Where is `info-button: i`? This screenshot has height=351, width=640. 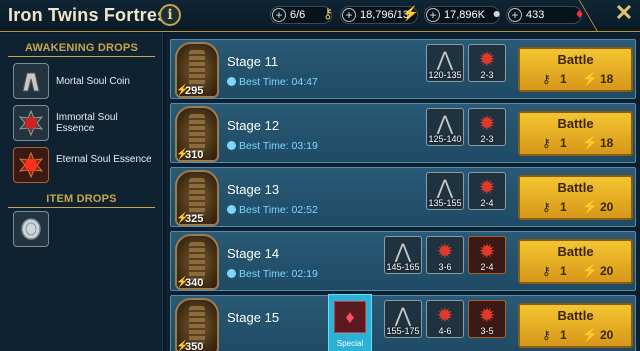 info-button: i is located at coordinates (170, 15).